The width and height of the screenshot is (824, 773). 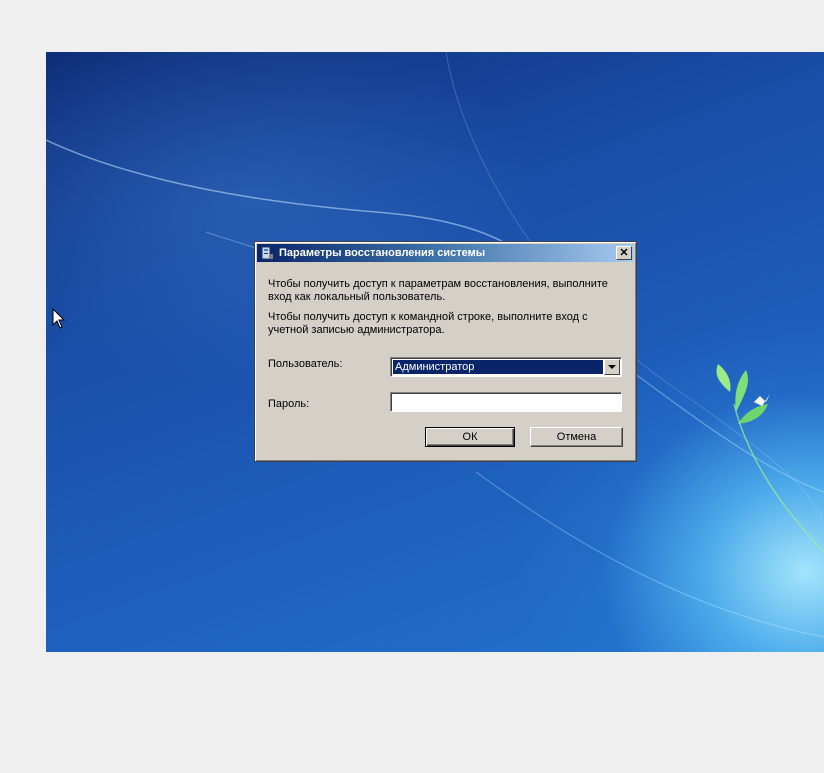 I want to click on chevron-down-icon, so click(x=612, y=366).